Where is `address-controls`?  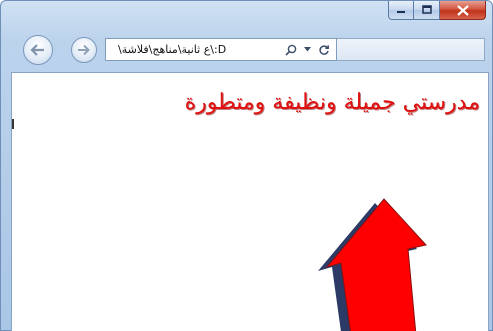 address-controls is located at coordinates (307, 50).